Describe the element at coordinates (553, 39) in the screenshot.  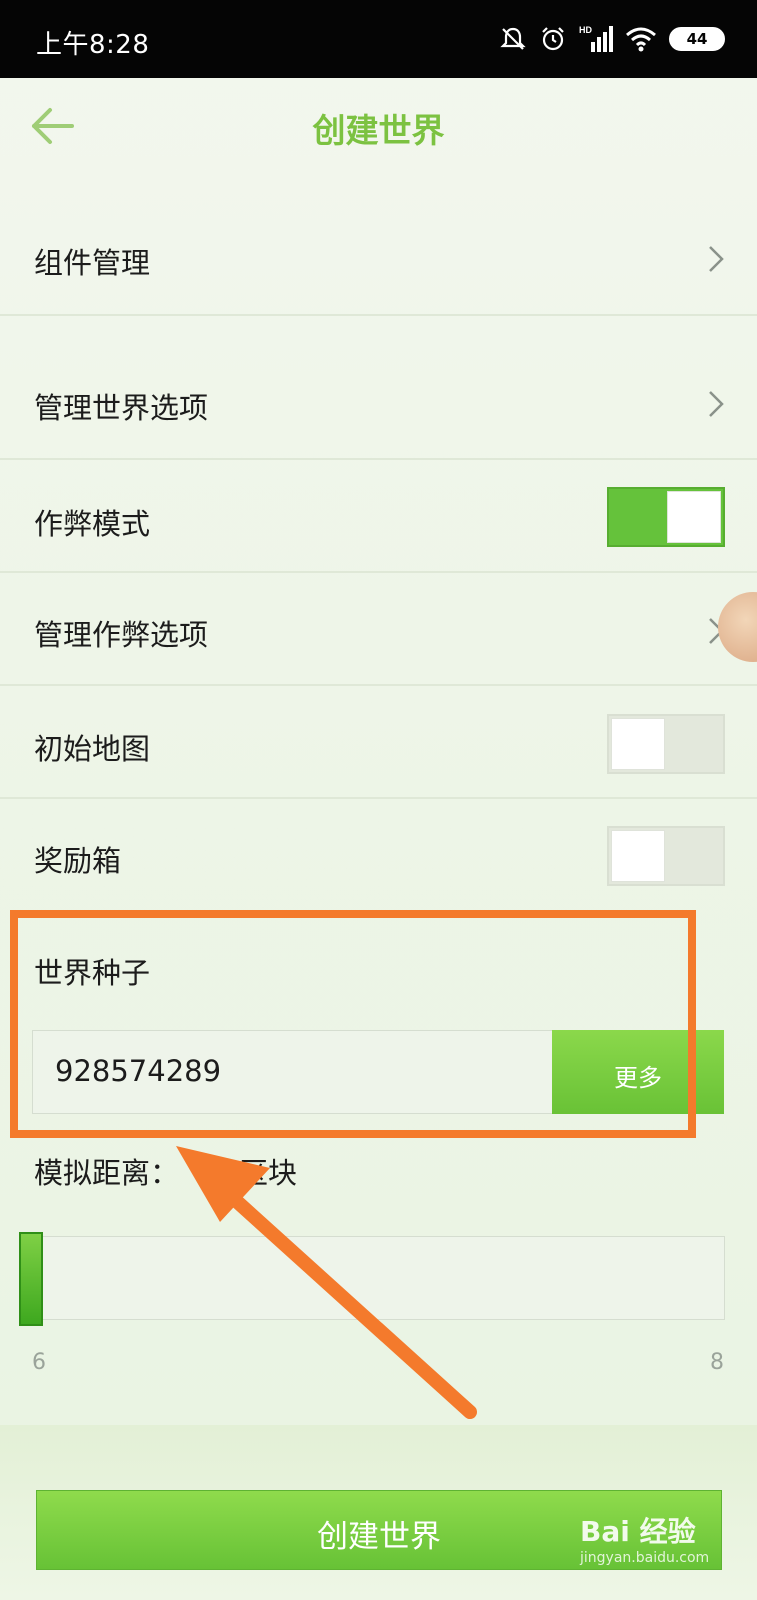
I see `alarm-icon` at that location.